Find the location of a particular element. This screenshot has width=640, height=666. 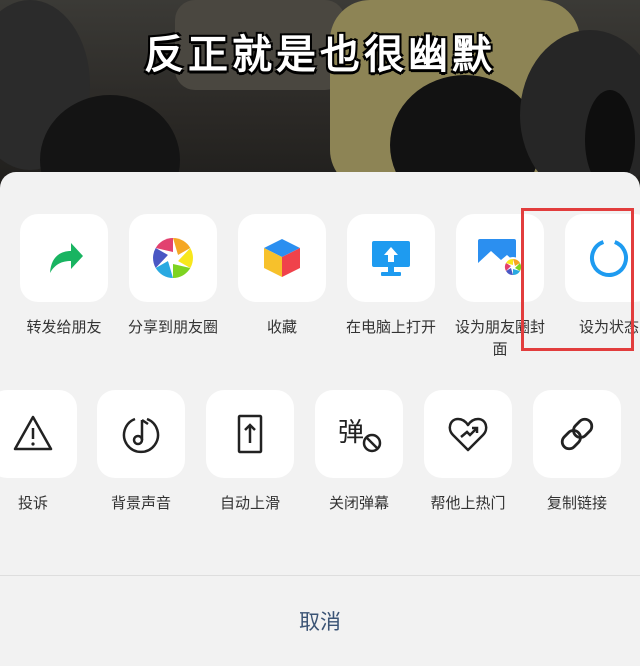

share-item-forward: 转发给朋友 is located at coordinates (64, 276).